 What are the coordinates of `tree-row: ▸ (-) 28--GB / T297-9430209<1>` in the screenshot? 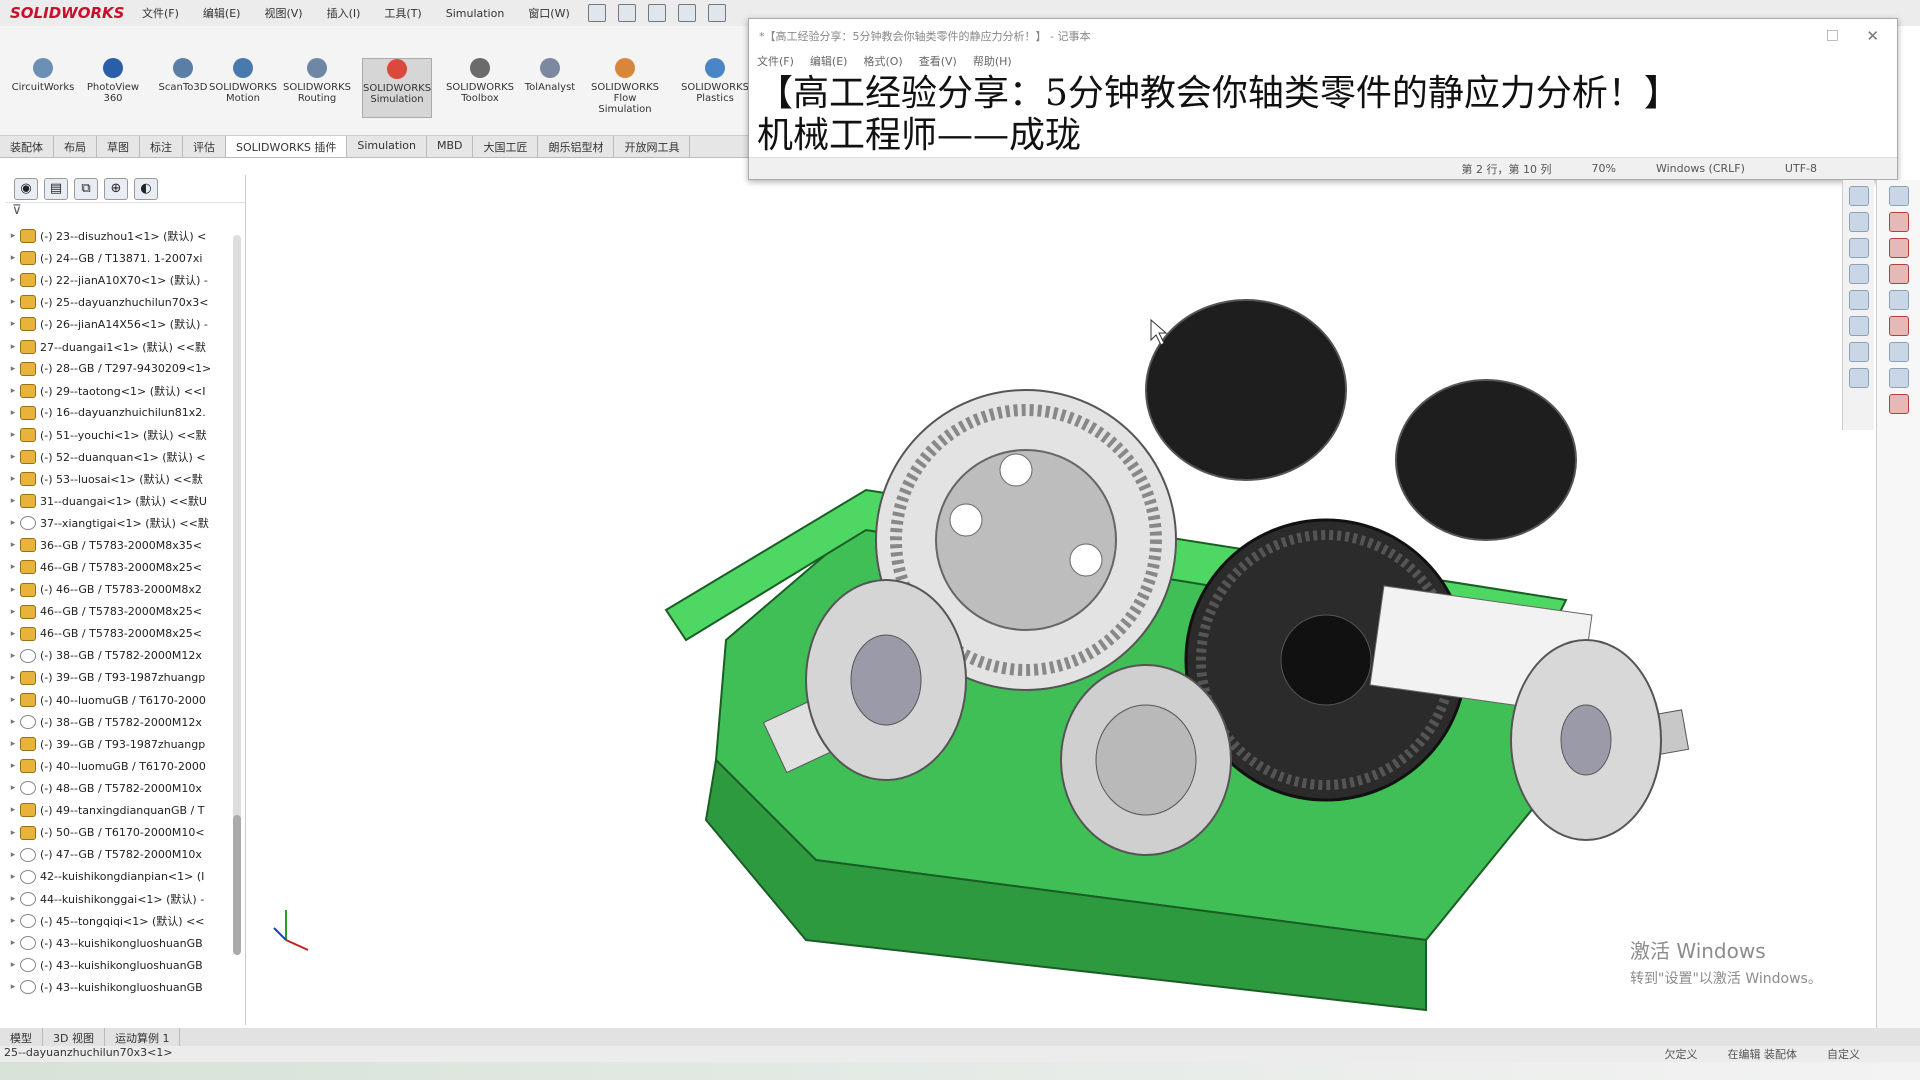 It's located at (125, 369).